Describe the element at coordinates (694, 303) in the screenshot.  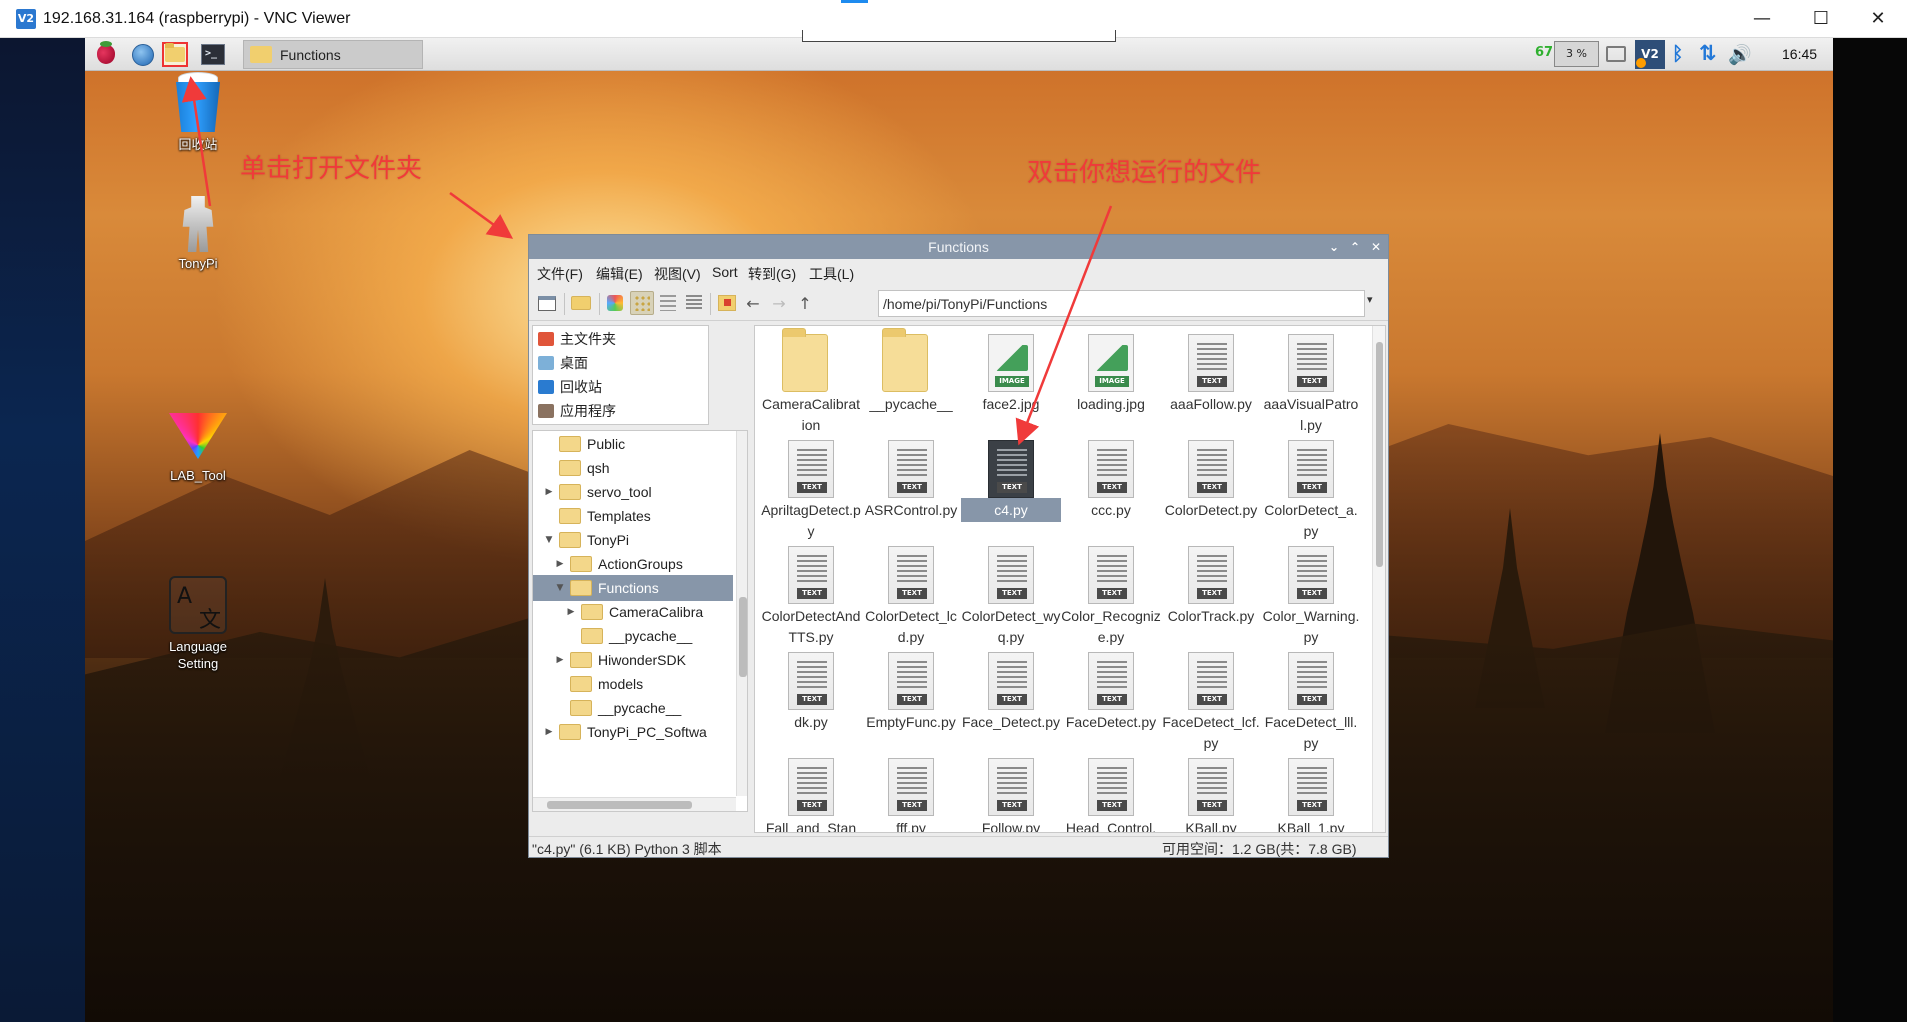
I see `detailed-list-view-icon` at that location.